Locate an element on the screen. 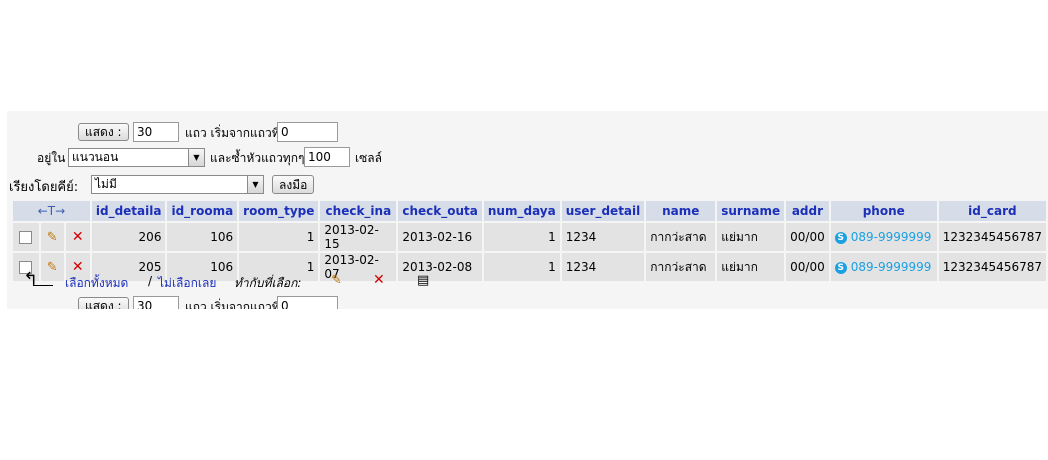  cell-id-detaila: 206 is located at coordinates (128, 237).